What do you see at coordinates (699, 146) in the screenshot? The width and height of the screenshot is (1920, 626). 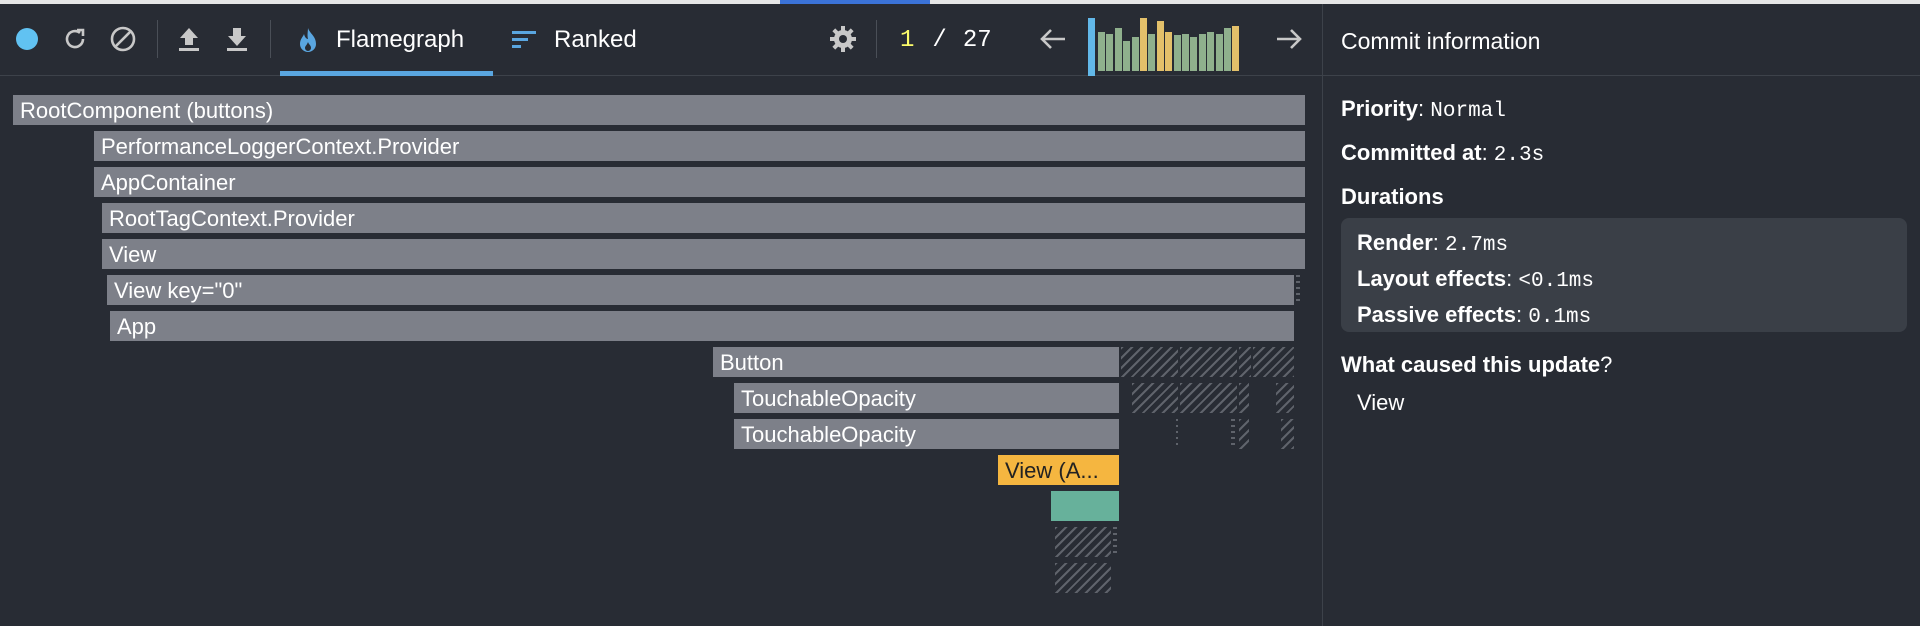 I see `flame-node: PerformanceLoggerContext.Provider` at bounding box center [699, 146].